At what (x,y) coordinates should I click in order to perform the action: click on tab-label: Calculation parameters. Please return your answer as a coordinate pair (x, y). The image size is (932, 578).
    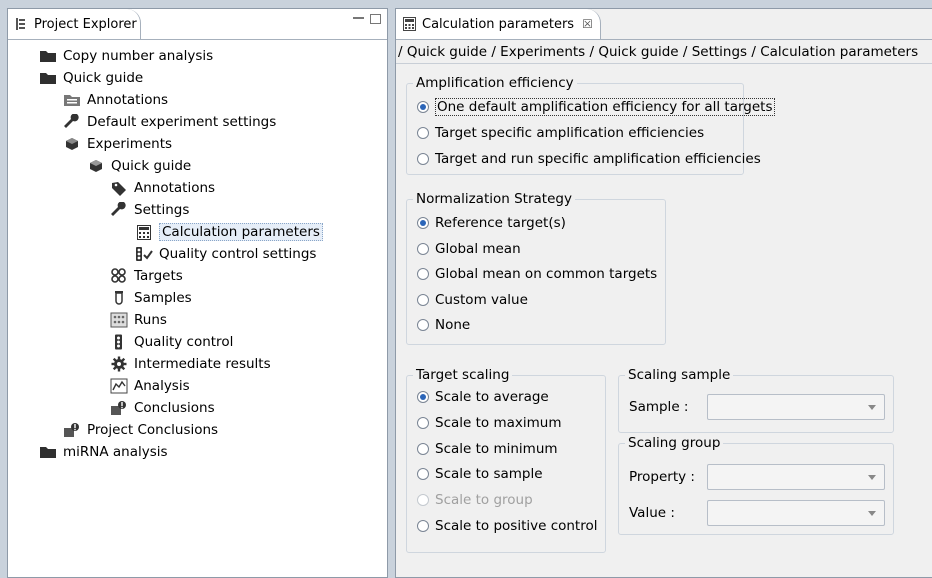
    Looking at the image, I should click on (498, 24).